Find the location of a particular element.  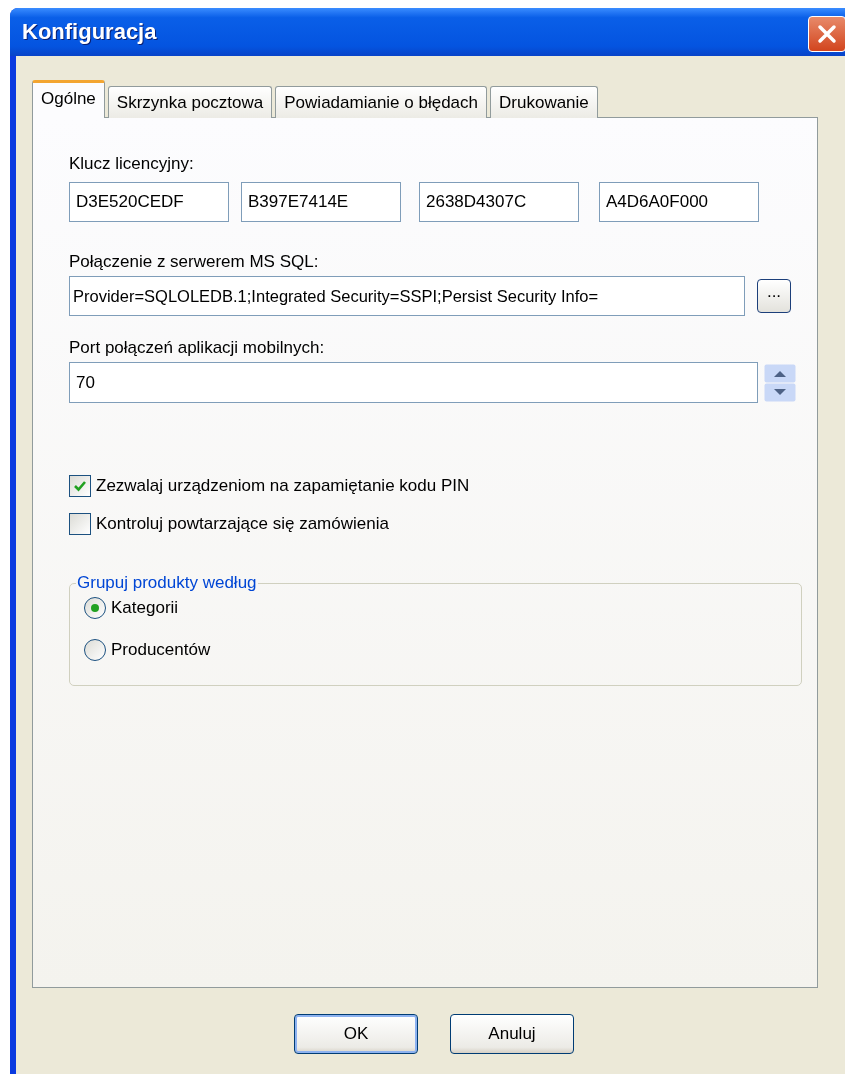

radio-label: Kategorii is located at coordinates (145, 608).